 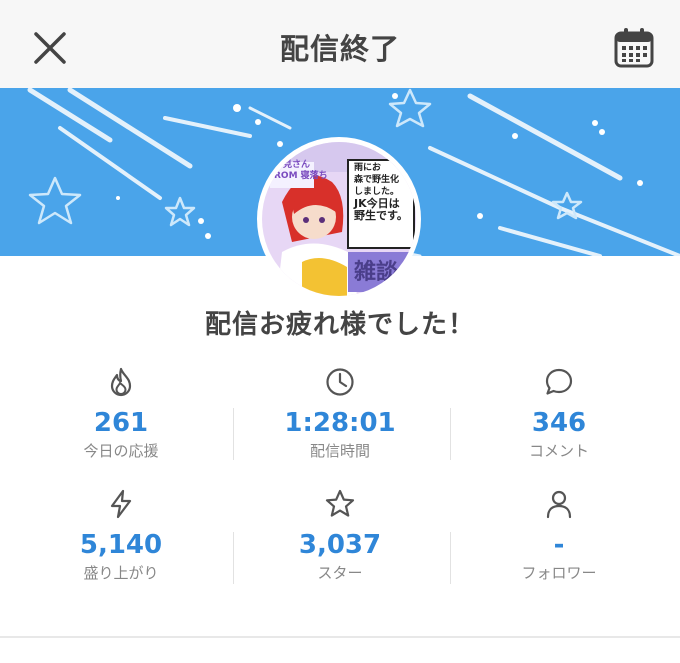 What do you see at coordinates (559, 545) in the screenshot?
I see `stat-value: -` at bounding box center [559, 545].